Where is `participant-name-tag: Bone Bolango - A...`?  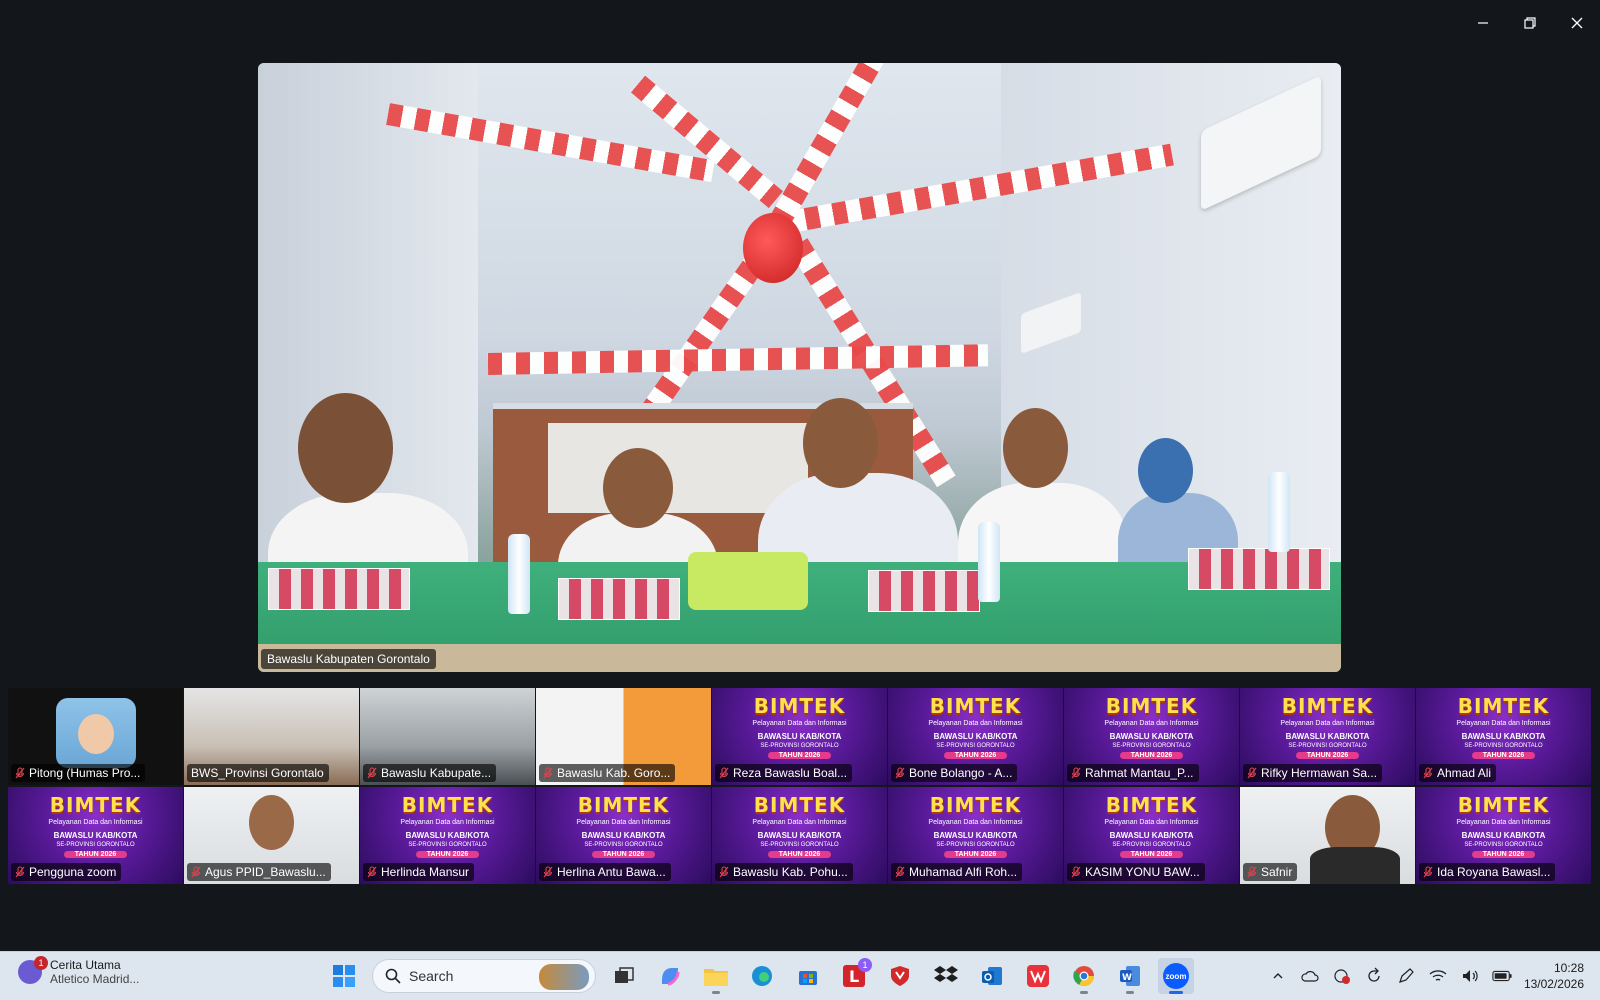
participant-name-tag: Bone Bolango - A... is located at coordinates (954, 773).